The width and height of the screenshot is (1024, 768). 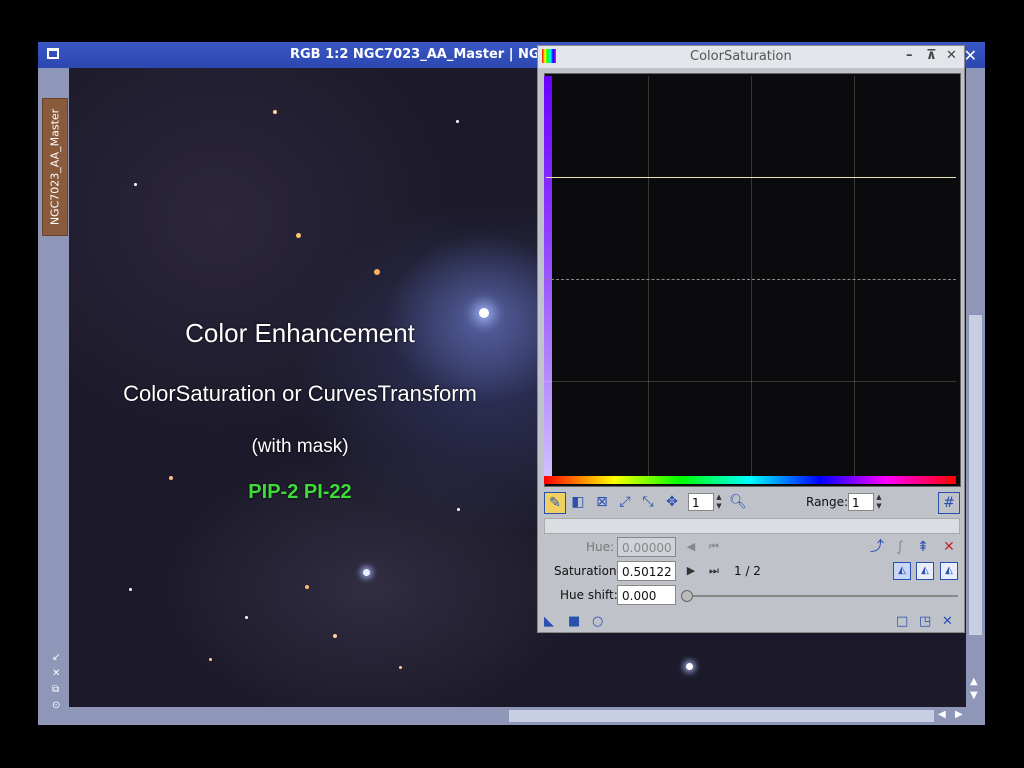 I want to click on hue-shift-slider-track, so click(x=820, y=596).